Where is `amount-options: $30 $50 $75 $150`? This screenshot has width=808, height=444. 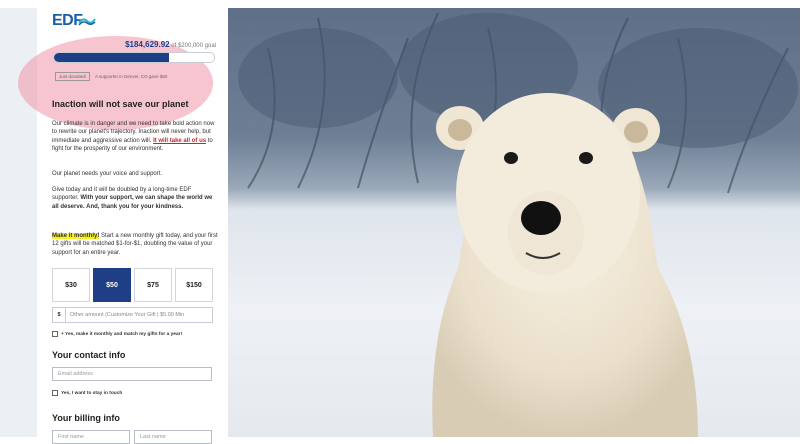 amount-options: $30 $50 $75 $150 is located at coordinates (132, 285).